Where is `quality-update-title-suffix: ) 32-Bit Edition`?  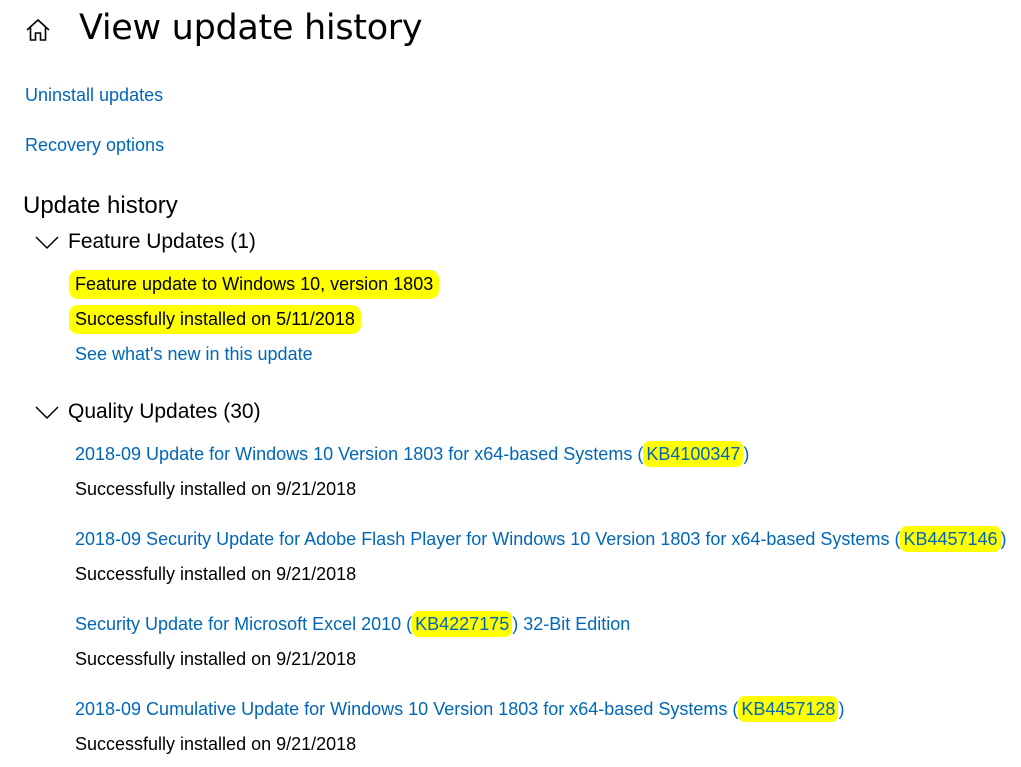 quality-update-title-suffix: ) 32-Bit Edition is located at coordinates (571, 624).